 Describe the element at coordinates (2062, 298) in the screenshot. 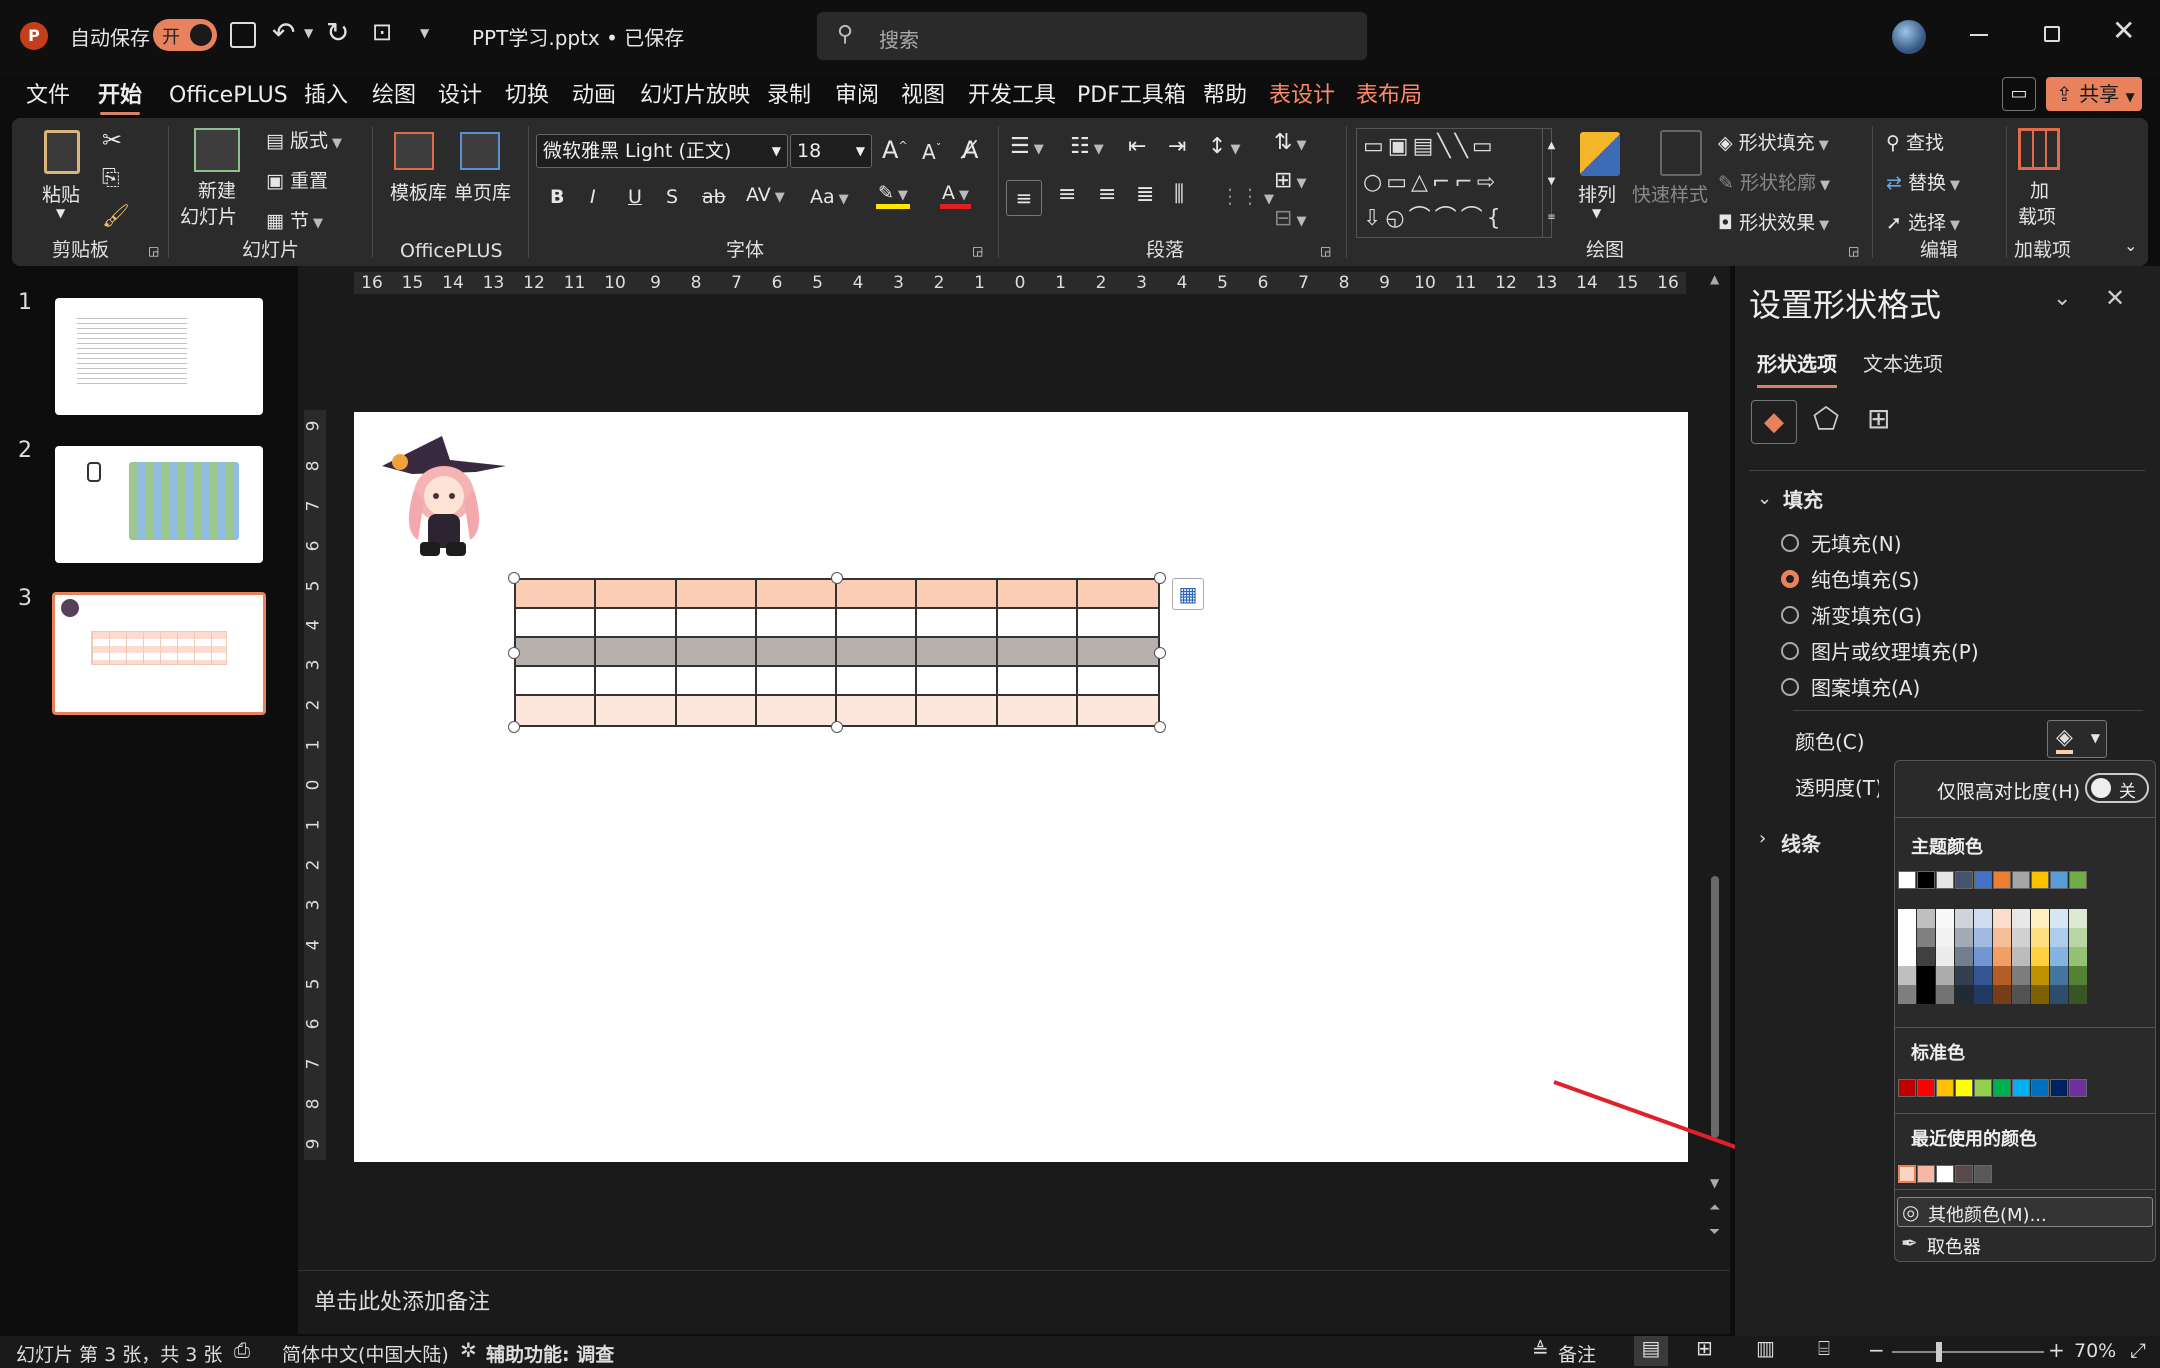

I see `pane-options-icon: ⌄` at that location.